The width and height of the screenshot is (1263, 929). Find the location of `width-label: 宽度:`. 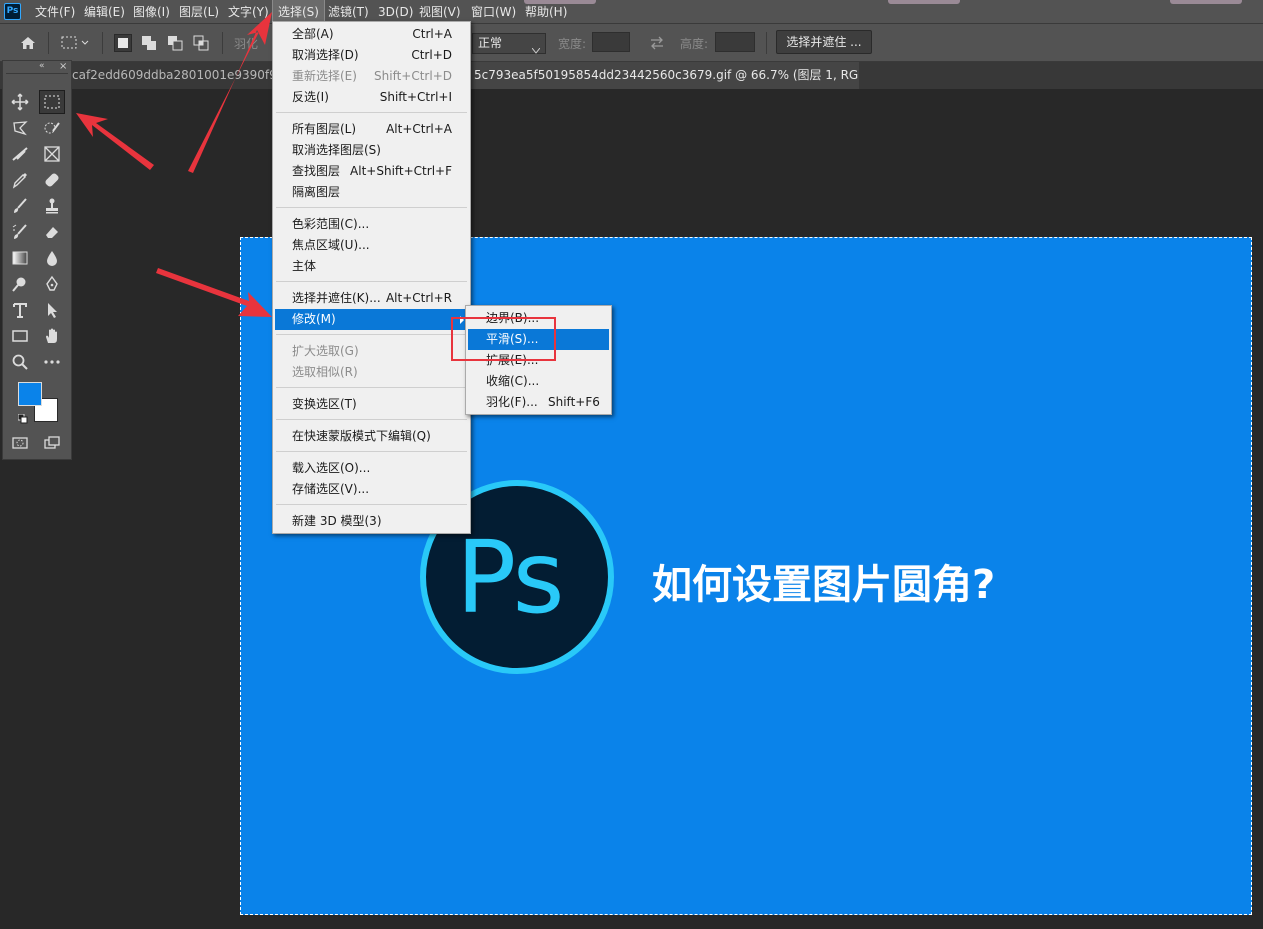

width-label: 宽度: is located at coordinates (572, 44).